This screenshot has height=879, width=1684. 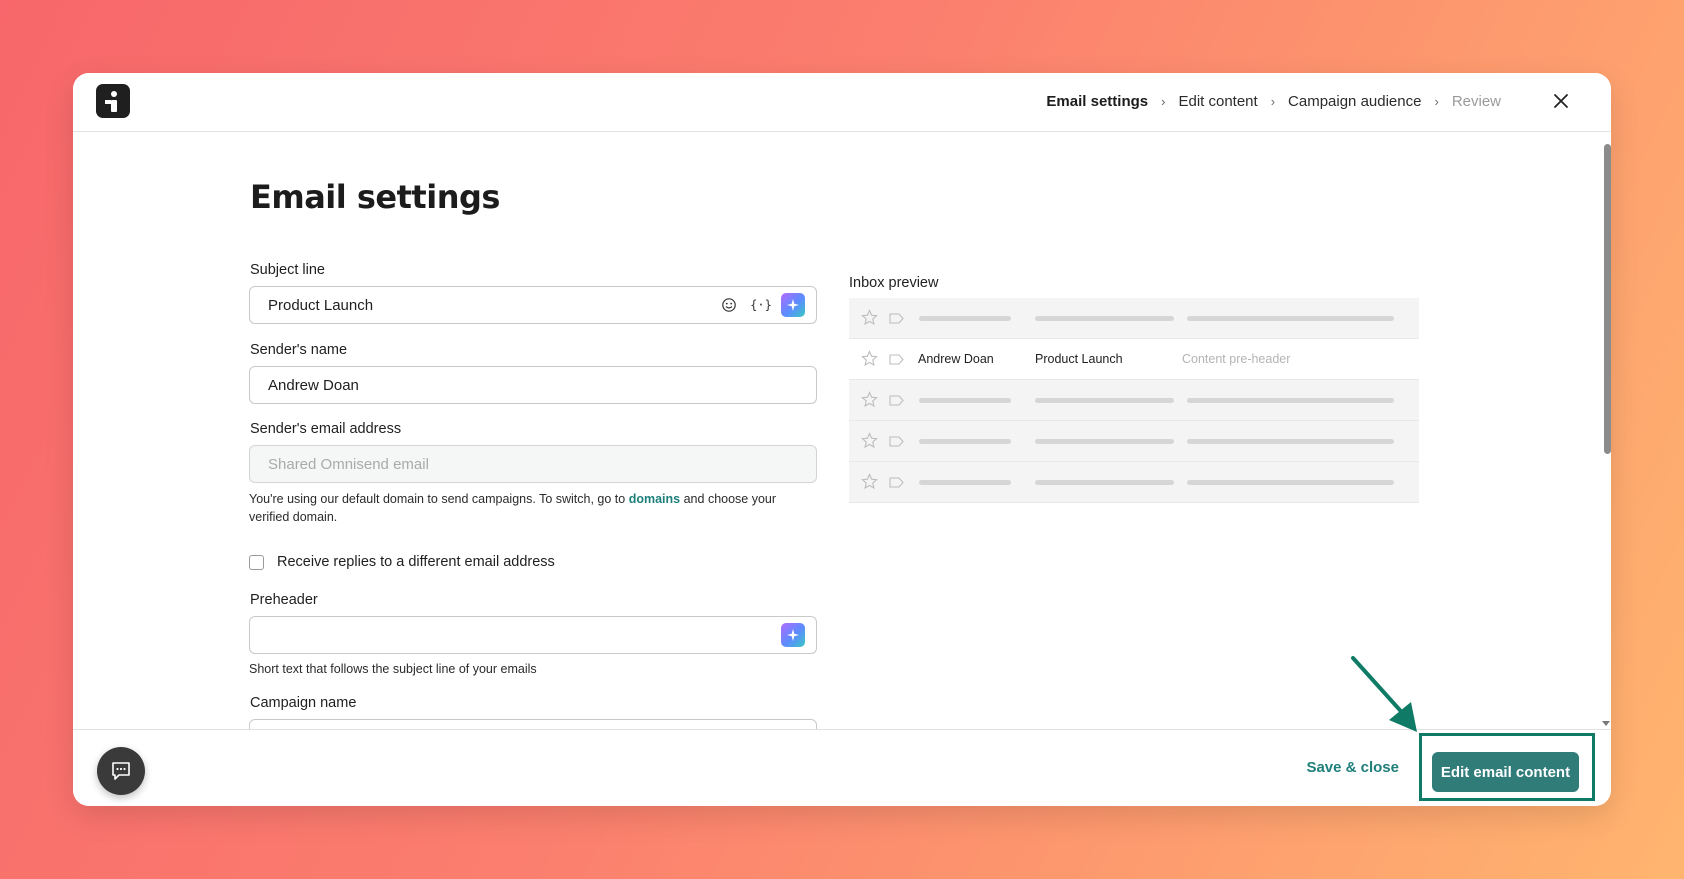 What do you see at coordinates (303, 703) in the screenshot?
I see `campaign-name-label: Campaign name` at bounding box center [303, 703].